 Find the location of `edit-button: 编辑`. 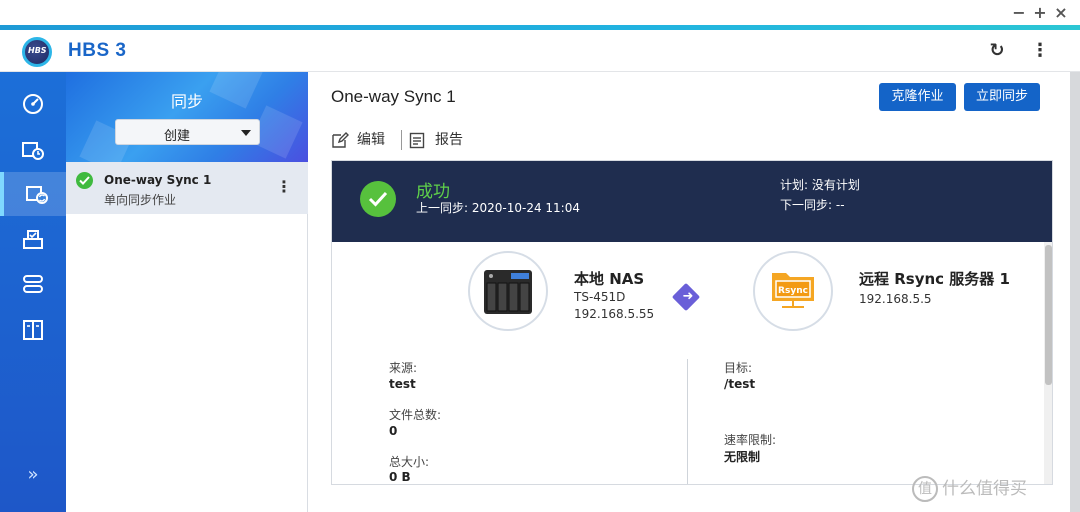

edit-button: 编辑 is located at coordinates (361, 140).